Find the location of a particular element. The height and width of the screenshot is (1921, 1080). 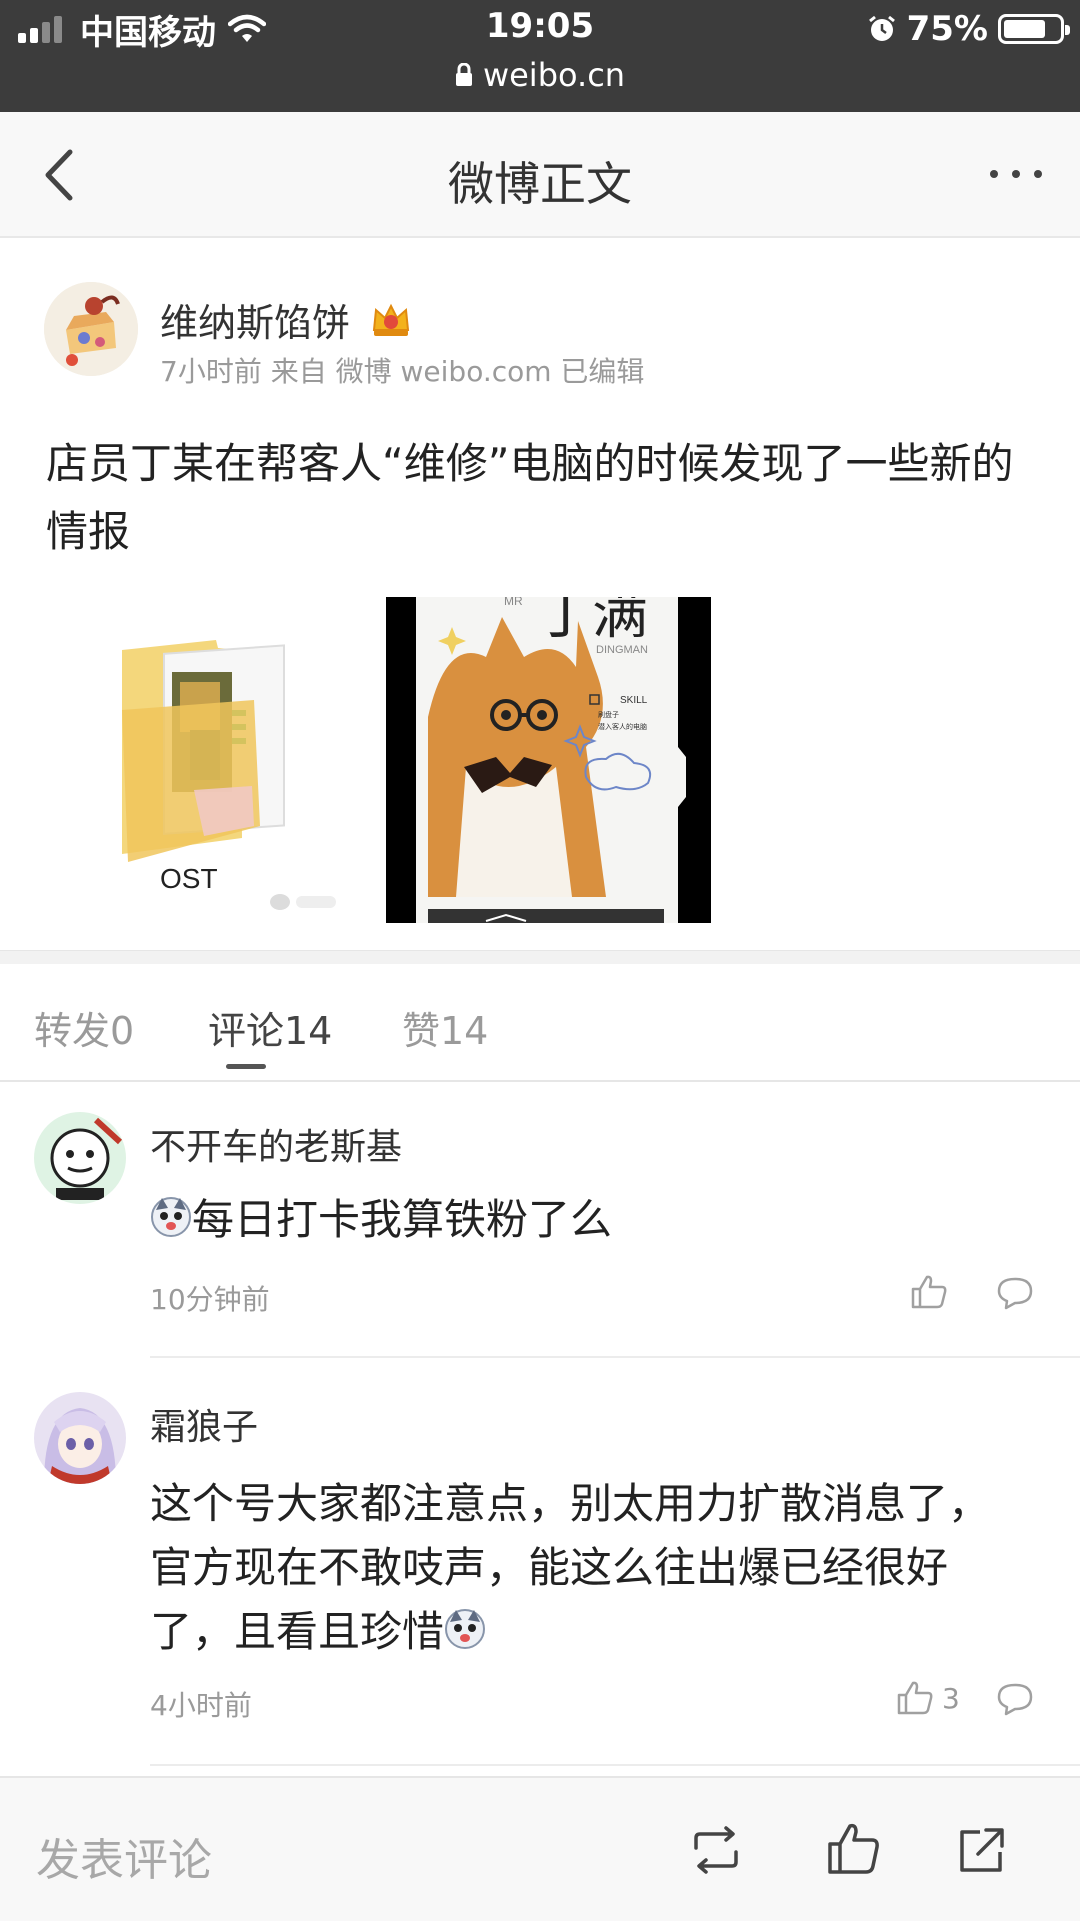

address-bar: weibo.cn is located at coordinates (540, 75).